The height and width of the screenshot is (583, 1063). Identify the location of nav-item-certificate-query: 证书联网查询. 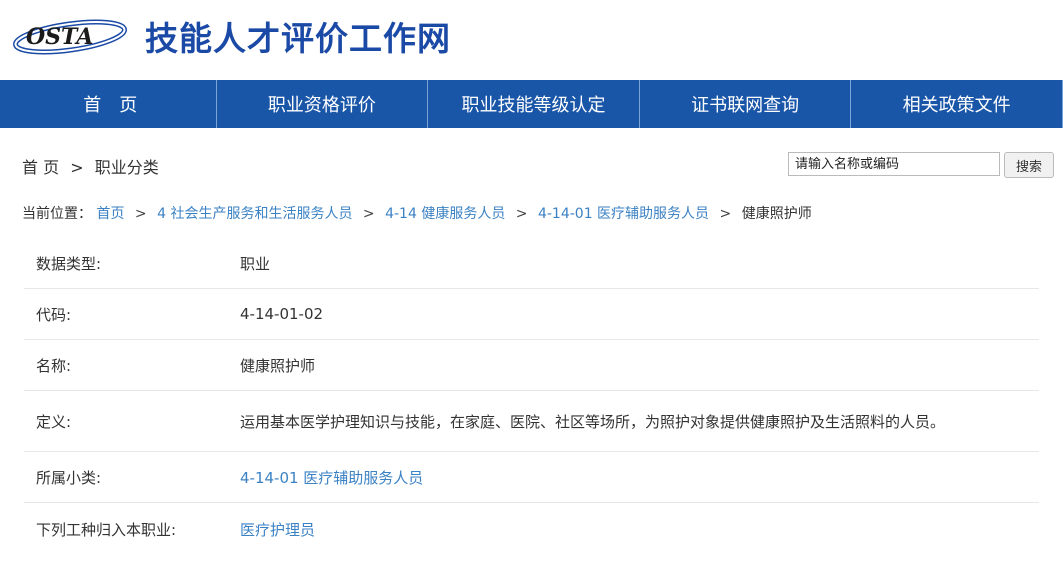
(744, 104).